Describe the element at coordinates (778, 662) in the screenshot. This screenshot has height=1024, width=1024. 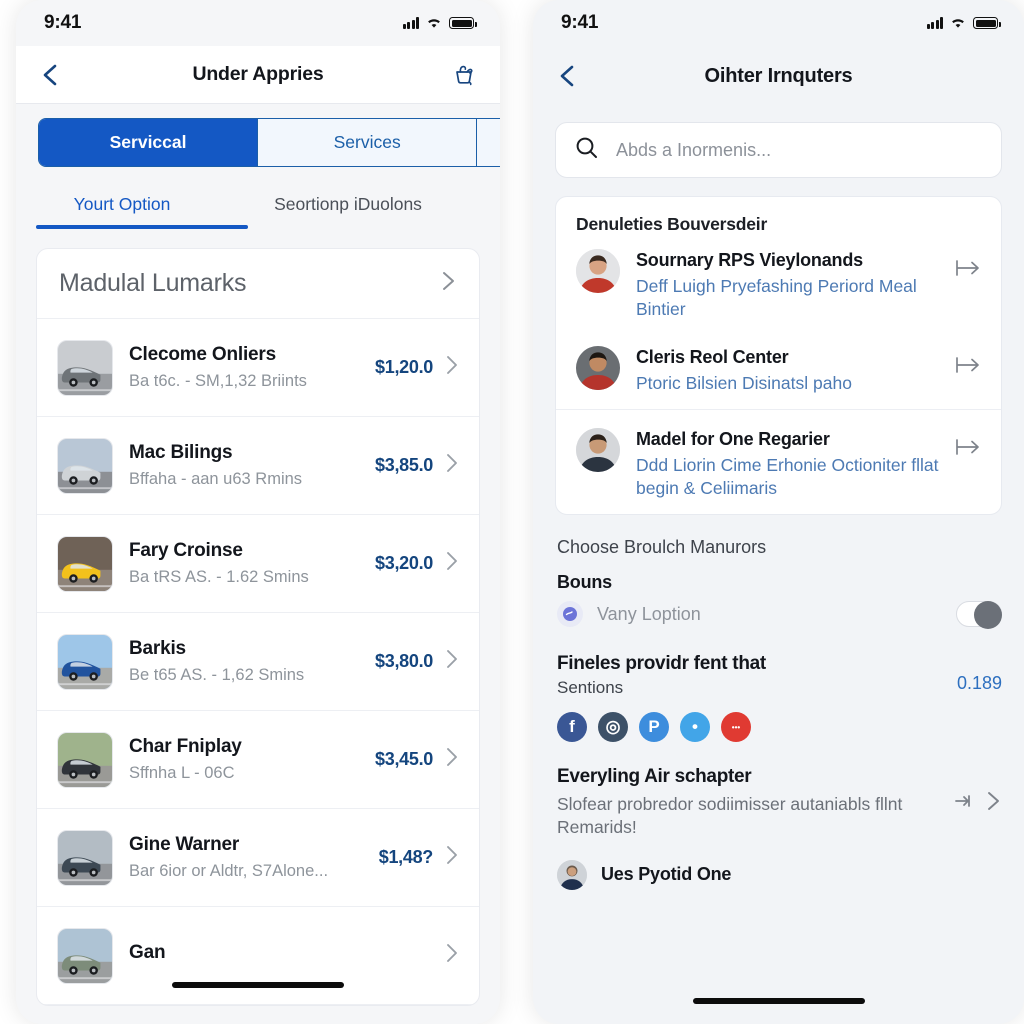
I see `metric-row: Fineles providr fent that Sentions 0.189` at that location.